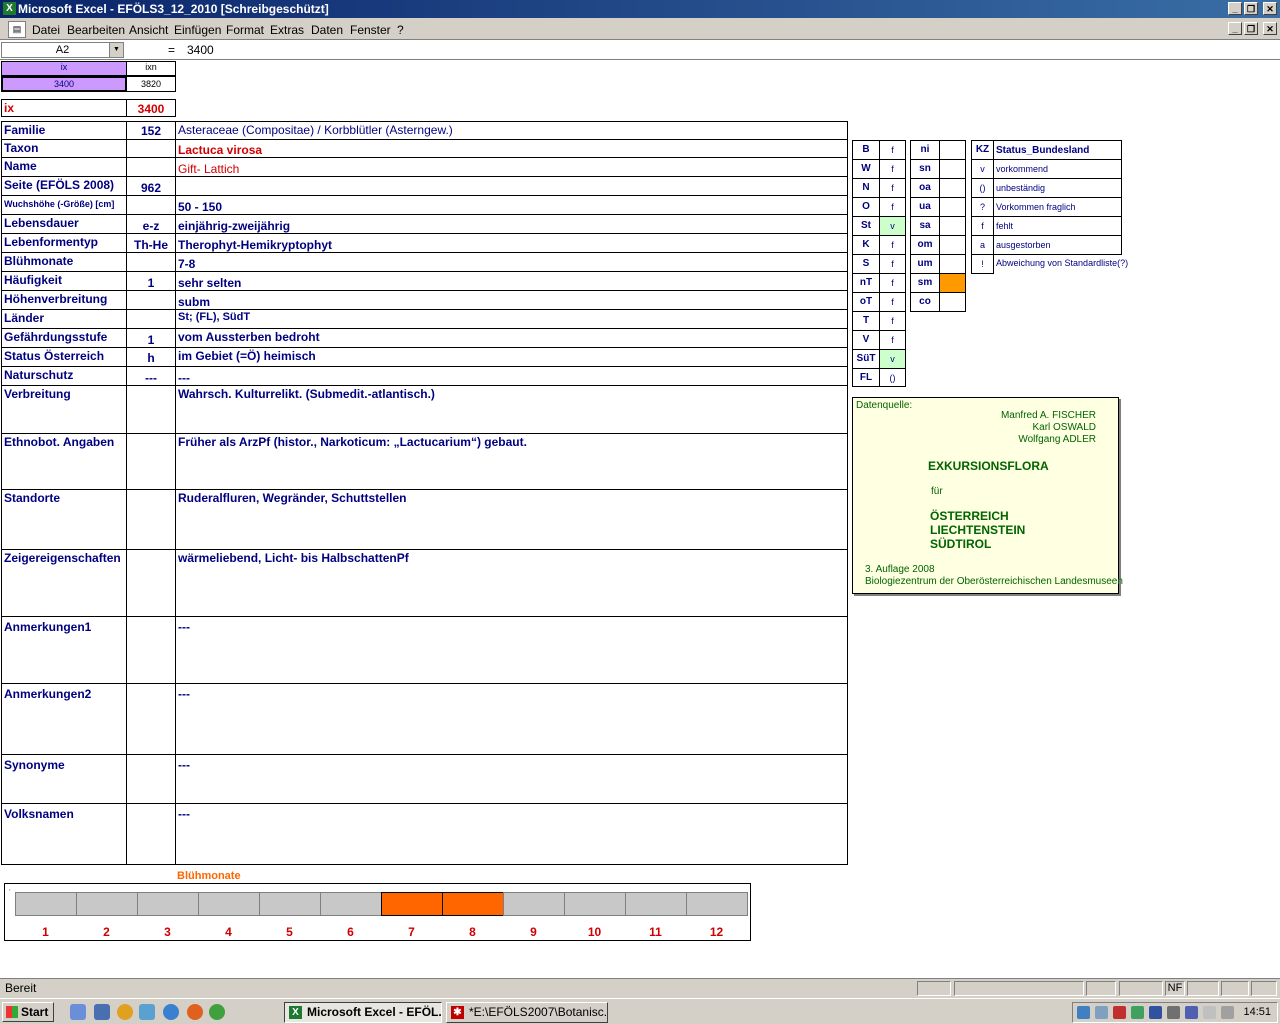  Describe the element at coordinates (925, 283) in the screenshot. I see `altitude-code-sm: sm` at that location.